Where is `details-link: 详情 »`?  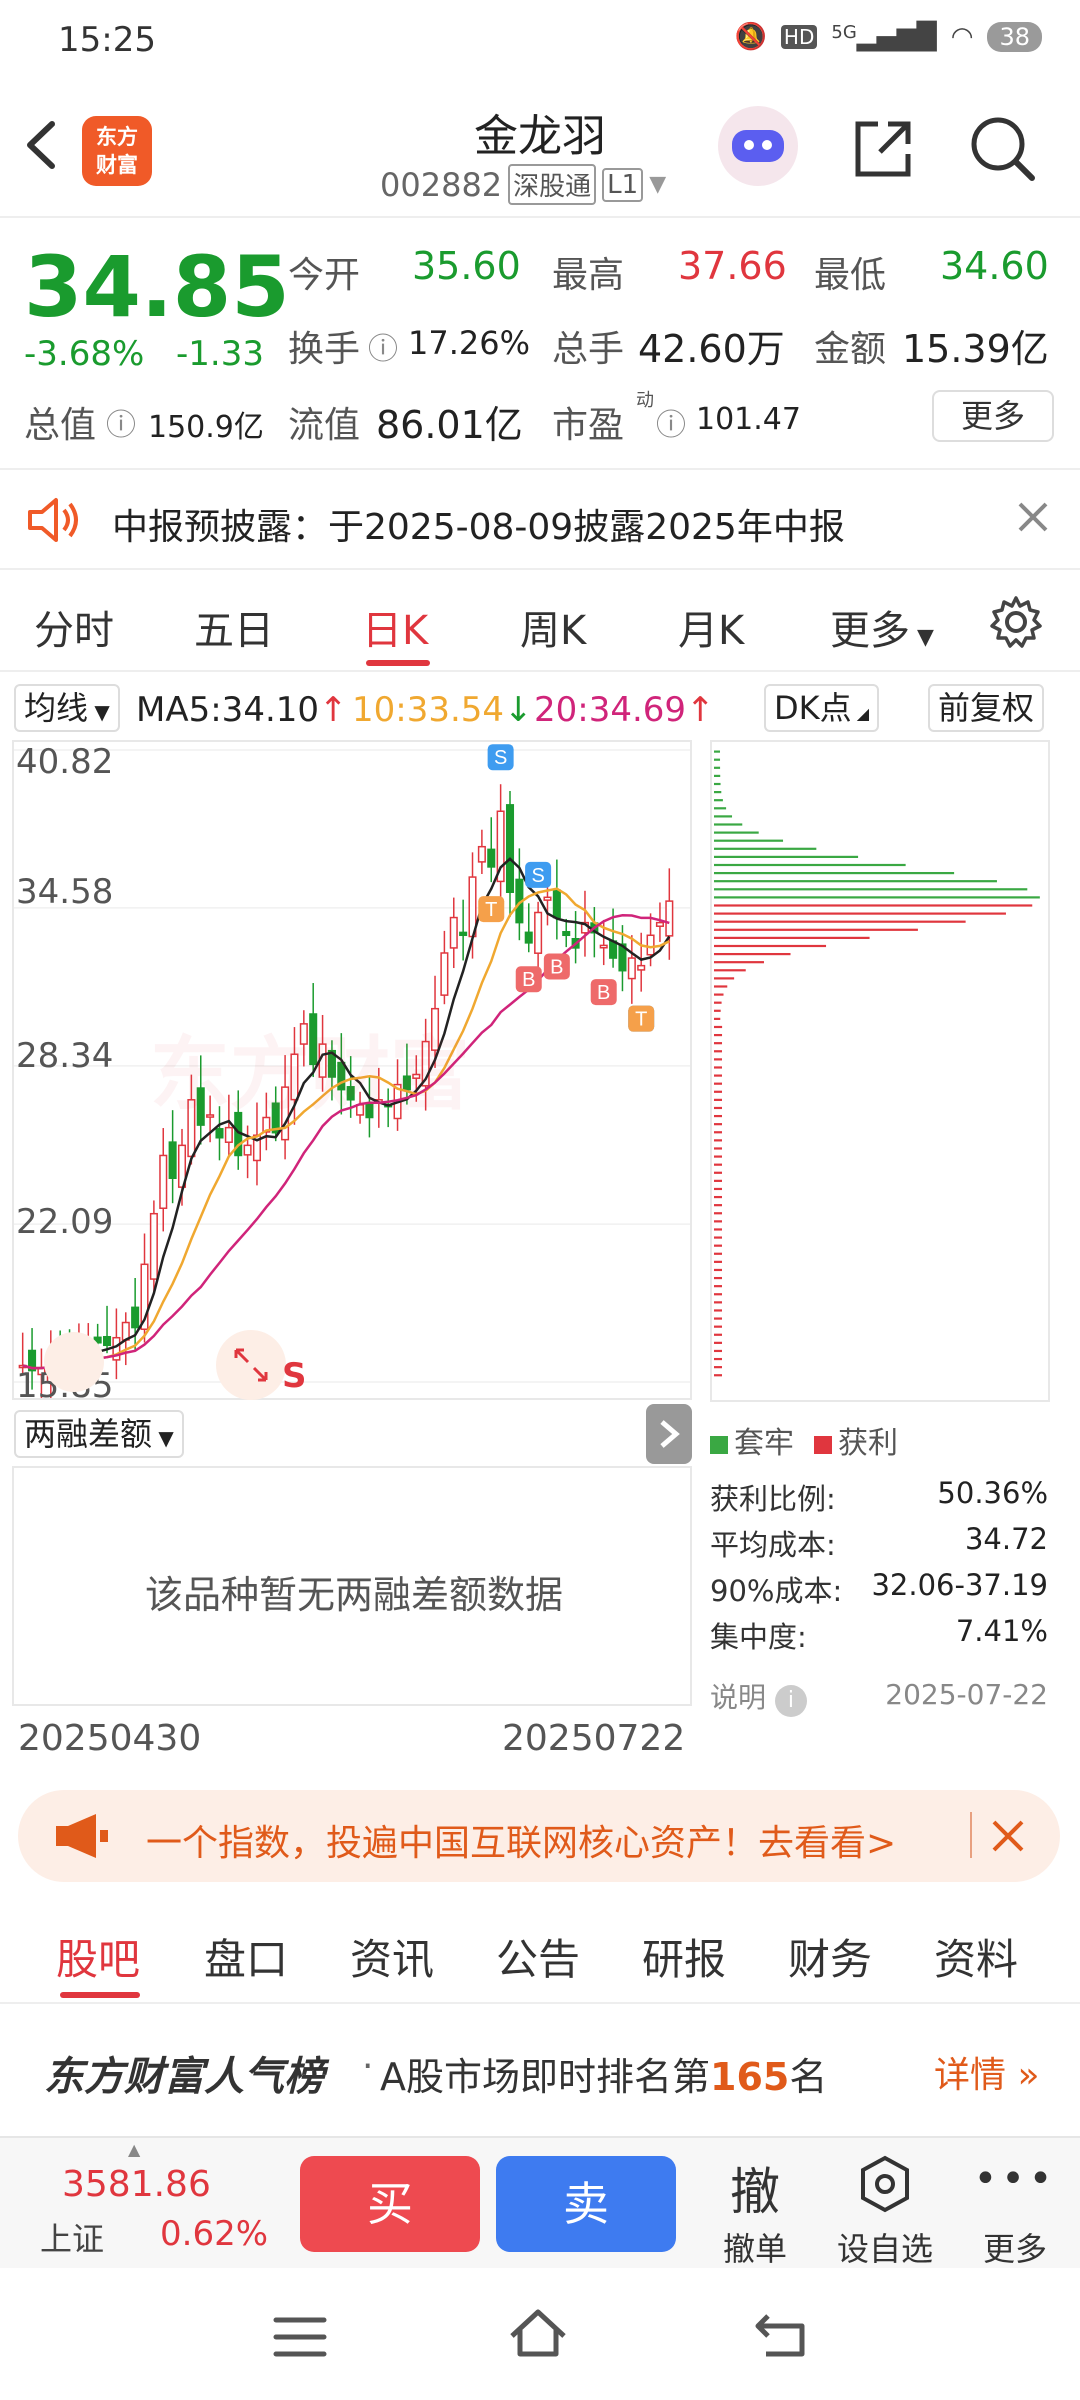
details-link: 详情 » is located at coordinates (986, 2072).